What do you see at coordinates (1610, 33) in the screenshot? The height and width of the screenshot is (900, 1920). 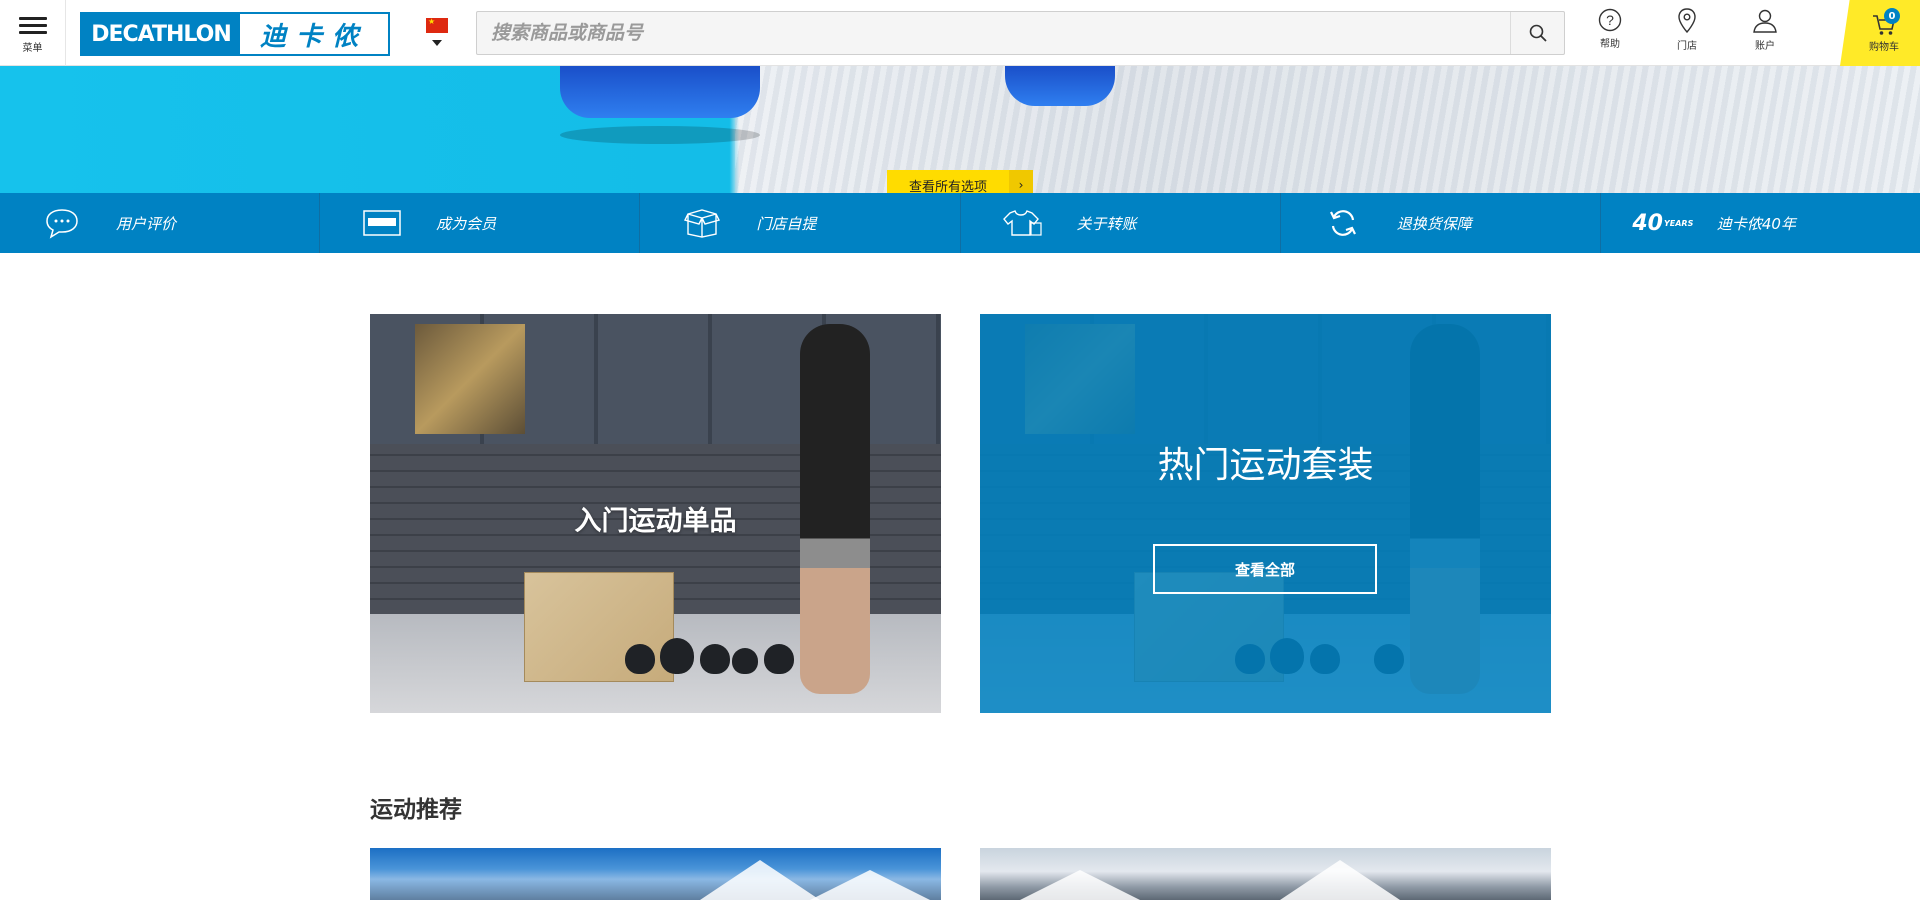 I see `help-button: ? 帮助` at bounding box center [1610, 33].